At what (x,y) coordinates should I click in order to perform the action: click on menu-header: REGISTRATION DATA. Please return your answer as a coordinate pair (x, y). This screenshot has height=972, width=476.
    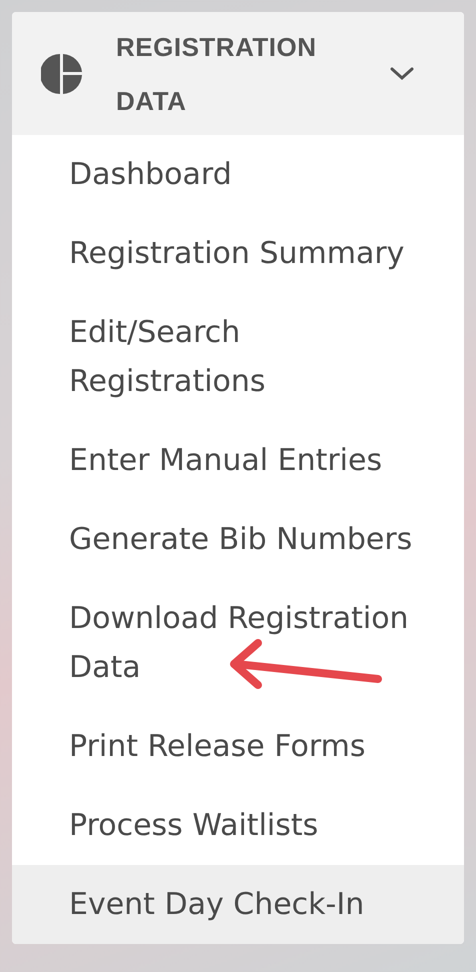
    Looking at the image, I should click on (238, 73).